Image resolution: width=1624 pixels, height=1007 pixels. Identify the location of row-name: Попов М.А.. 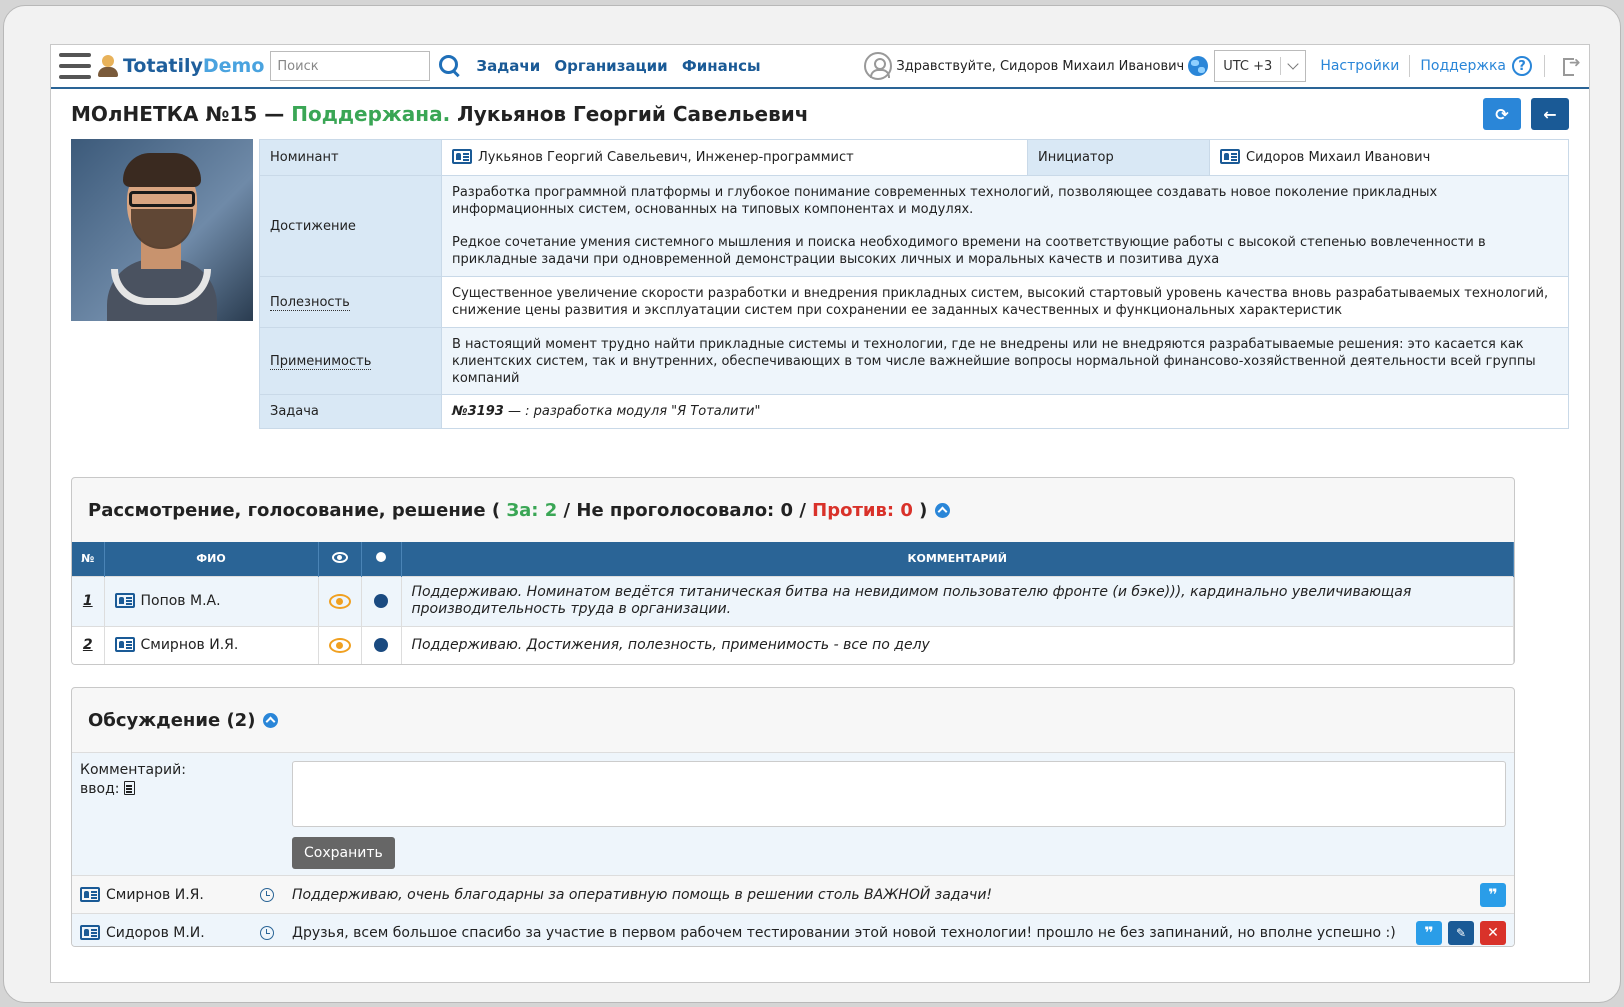
(211, 600).